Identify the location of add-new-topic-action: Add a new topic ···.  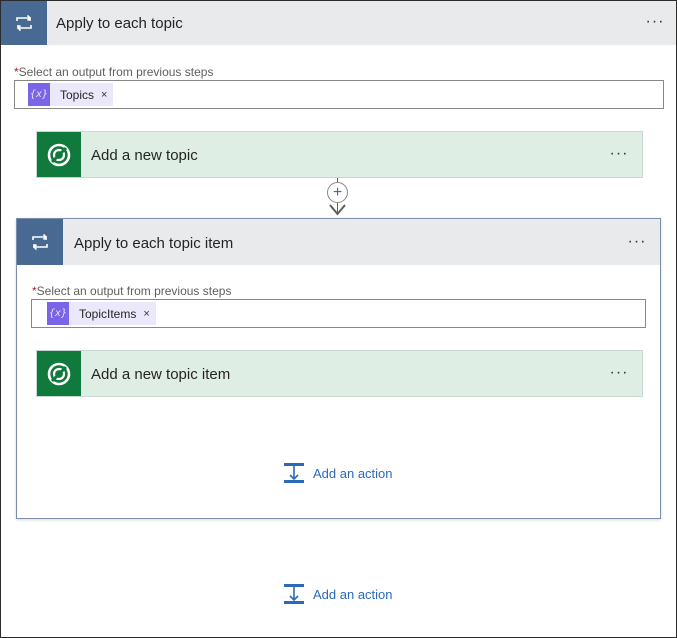
(339, 154).